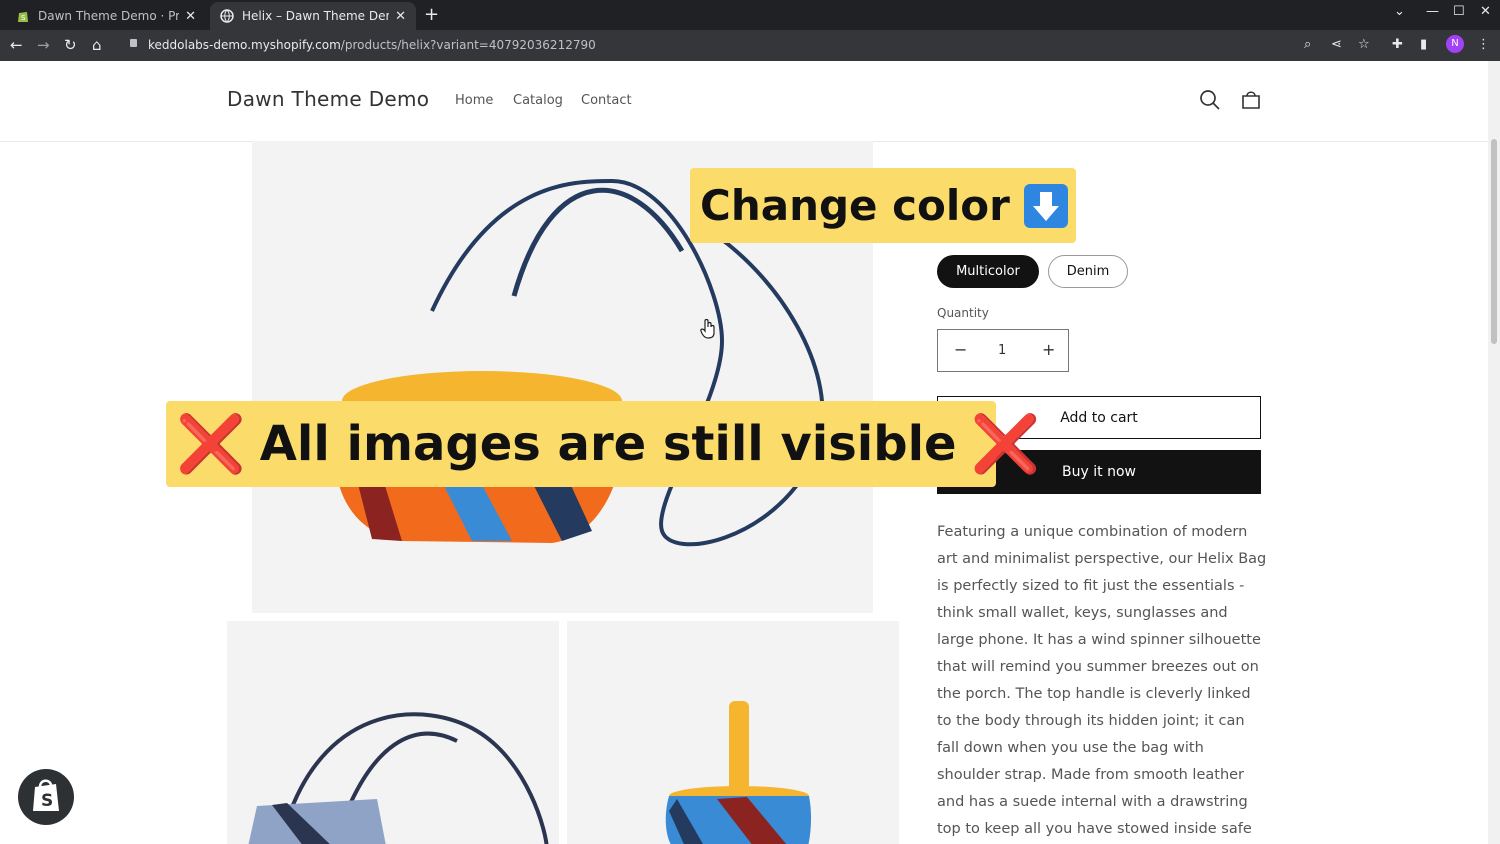 This screenshot has width=1500, height=844. What do you see at coordinates (608, 444) in the screenshot?
I see `annotation-text: All images are still visible` at bounding box center [608, 444].